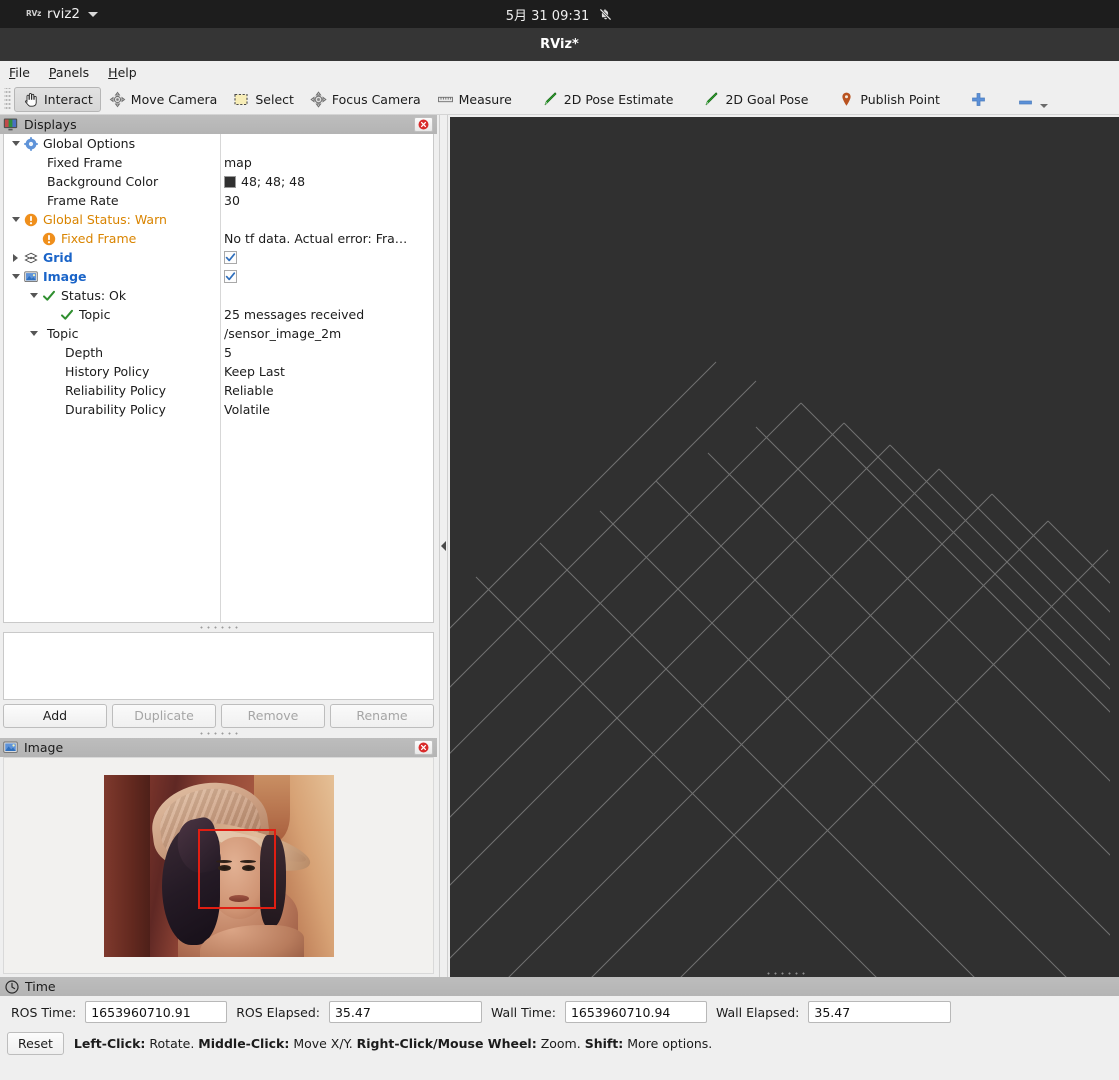 The image size is (1119, 1080). I want to click on tree-row: Frame Rate 30, so click(218, 200).